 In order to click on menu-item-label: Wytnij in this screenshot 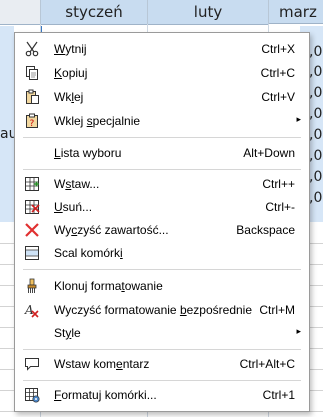, I will do `click(70, 49)`.